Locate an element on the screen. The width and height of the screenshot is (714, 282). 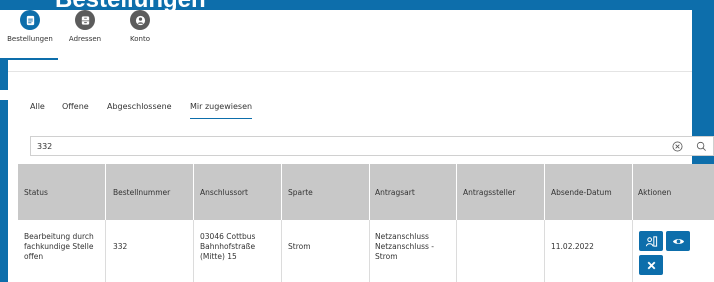
search-bar is located at coordinates (372, 146).